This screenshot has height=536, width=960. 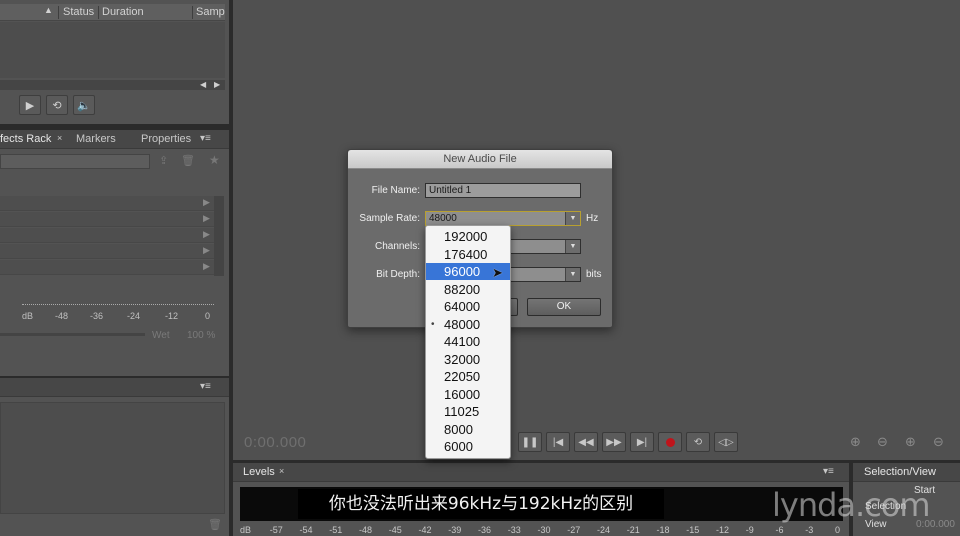 I want to click on dropdown-option: • 48000, so click(x=468, y=324).